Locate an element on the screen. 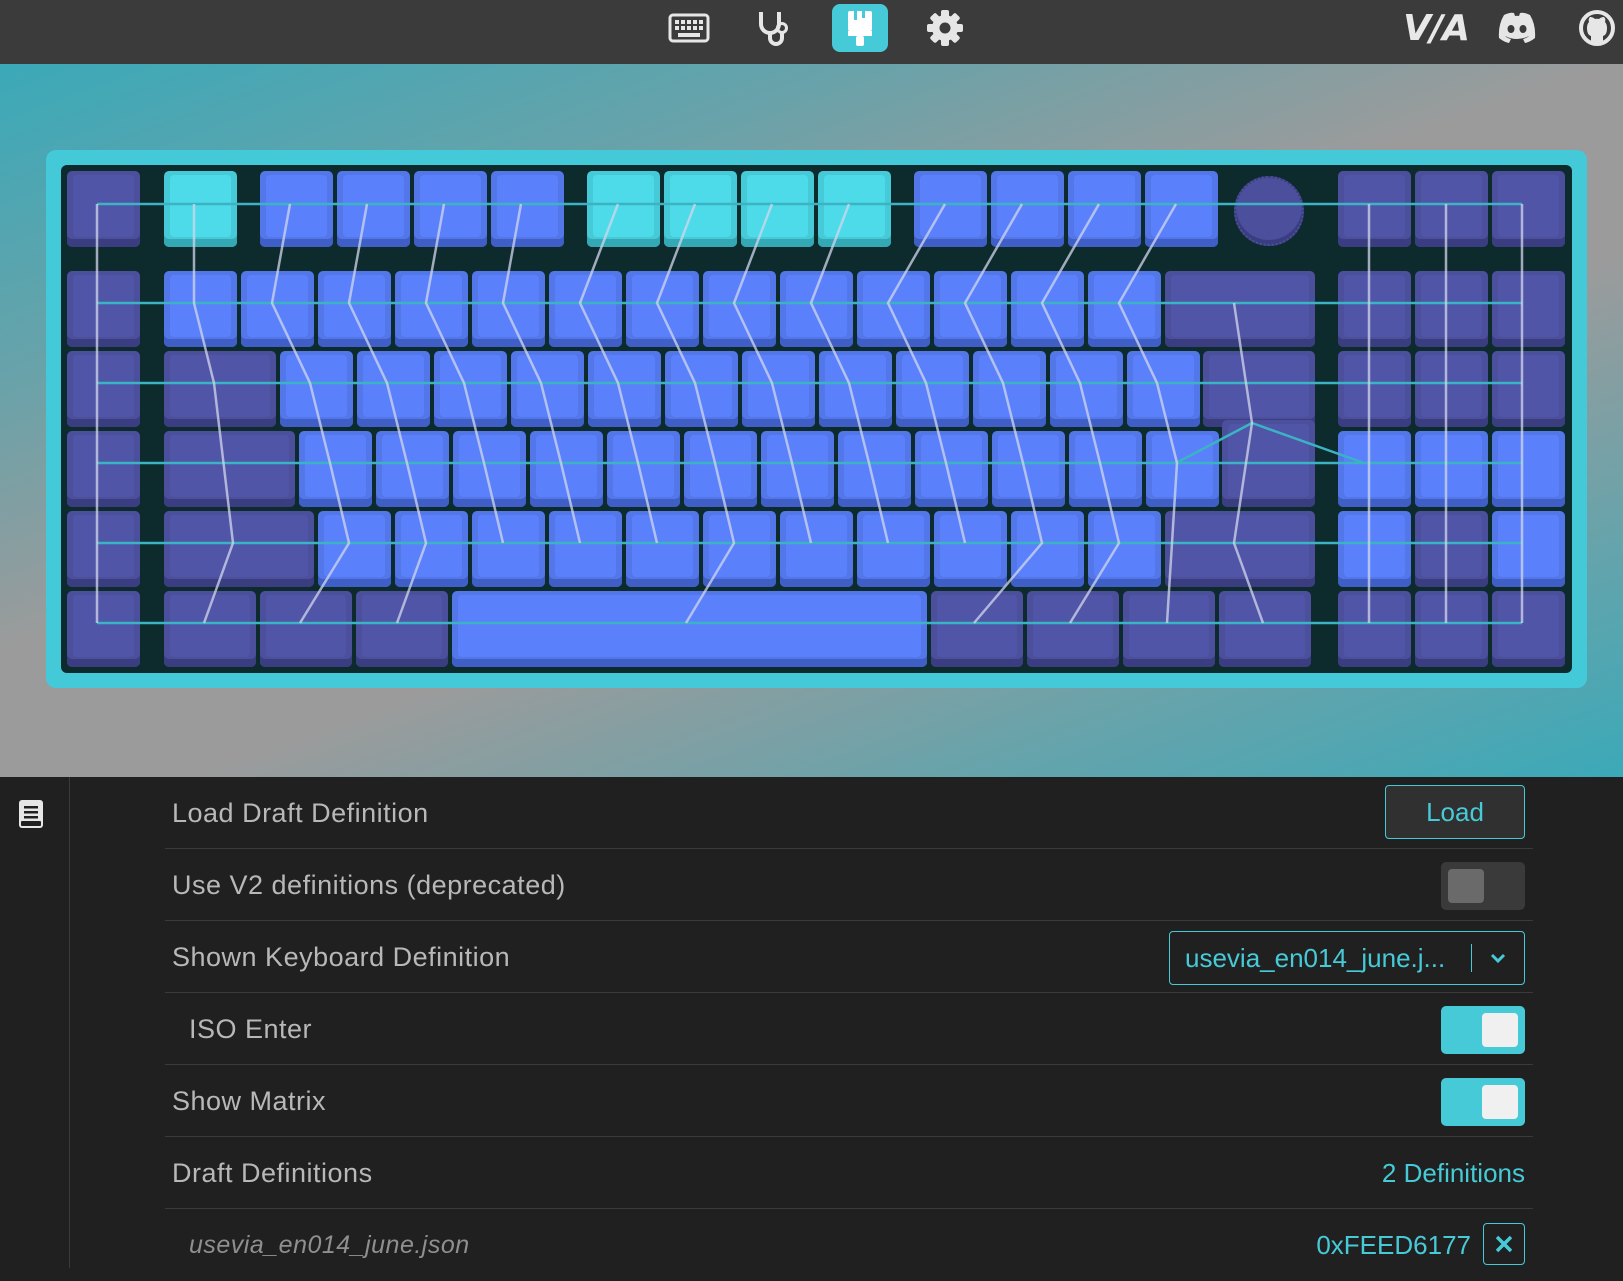 The image size is (1623, 1281). test-tab-stethoscope-icon is located at coordinates (773, 28).